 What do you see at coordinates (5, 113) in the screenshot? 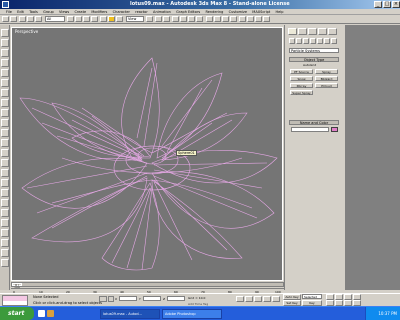
I see `cameras-tab-icon` at bounding box center [5, 113].